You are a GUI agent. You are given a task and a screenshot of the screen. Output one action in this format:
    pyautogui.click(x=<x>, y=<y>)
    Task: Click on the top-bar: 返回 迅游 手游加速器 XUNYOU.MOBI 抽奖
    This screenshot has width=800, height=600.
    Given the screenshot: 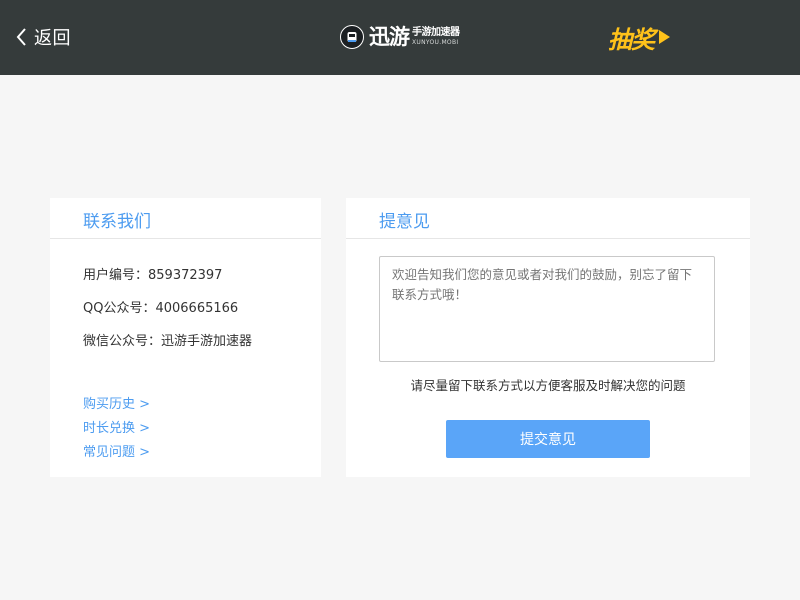 What is the action you would take?
    pyautogui.click(x=400, y=37)
    